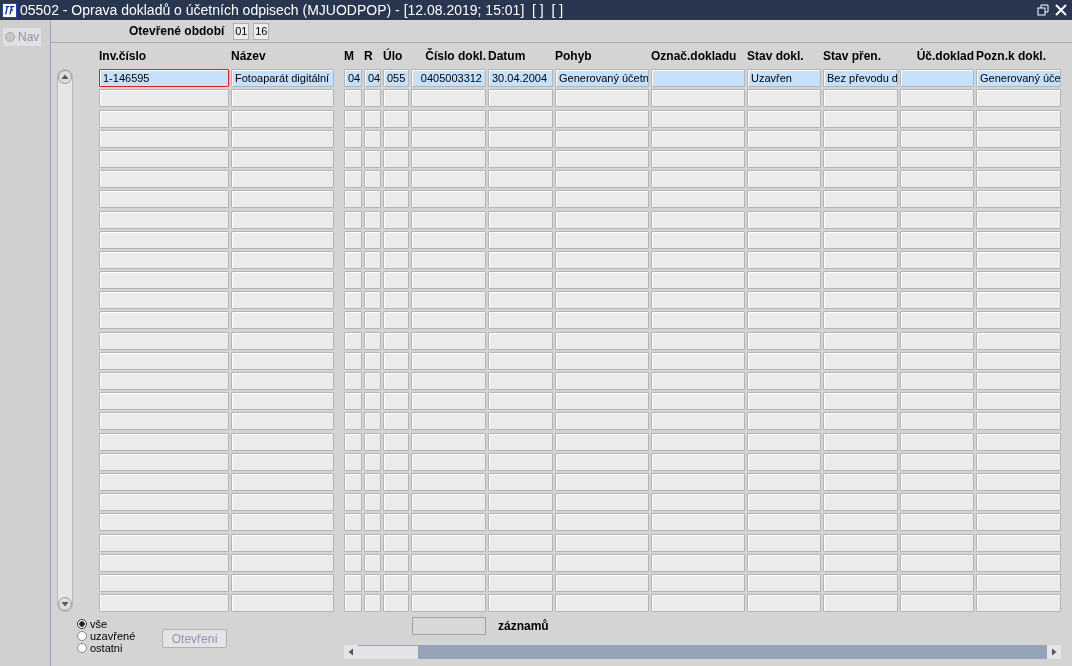 The height and width of the screenshot is (666, 1072). What do you see at coordinates (65, 340) in the screenshot?
I see `vertical-scrollbar` at bounding box center [65, 340].